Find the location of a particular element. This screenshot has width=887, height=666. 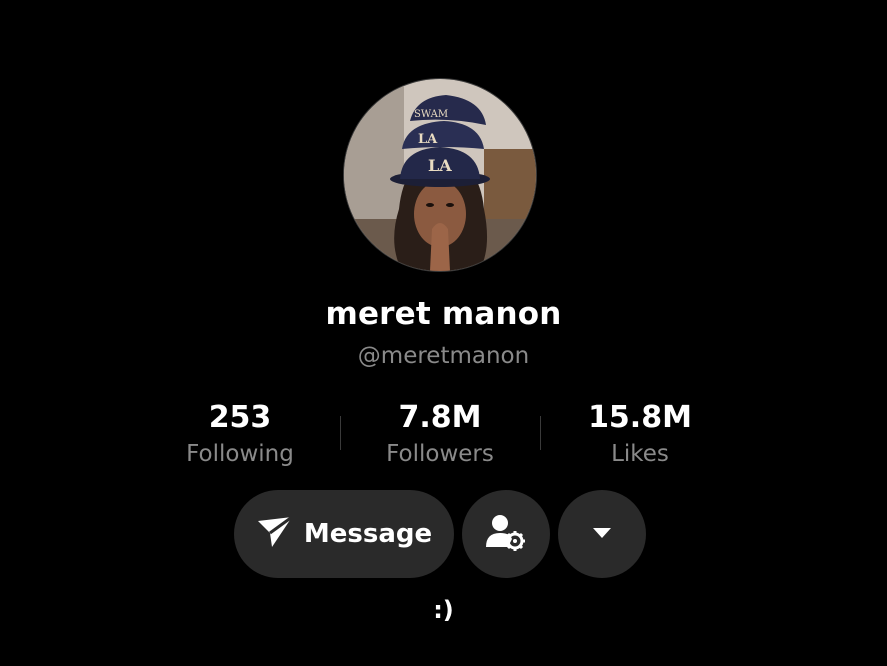

stat-followers: 7.8M Followers is located at coordinates (440, 435).